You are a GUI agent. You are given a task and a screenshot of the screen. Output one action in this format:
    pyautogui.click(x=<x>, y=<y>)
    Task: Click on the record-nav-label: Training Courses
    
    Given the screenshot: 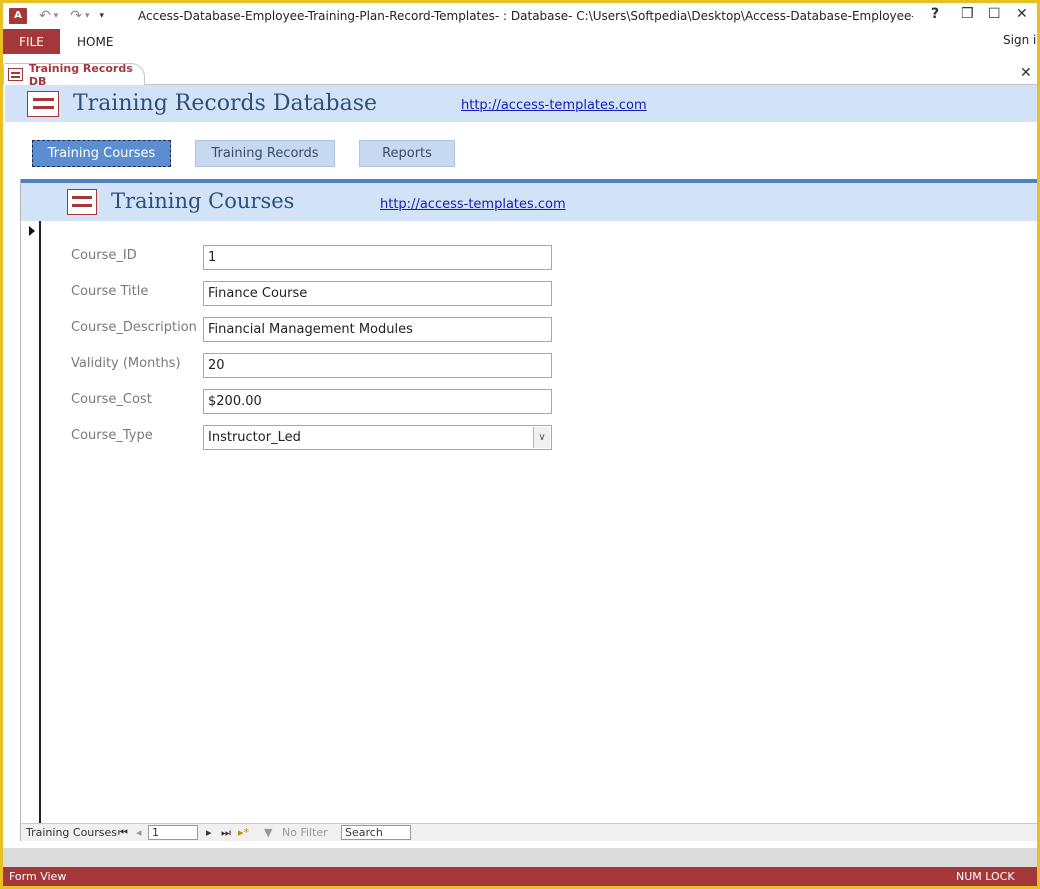 What is the action you would take?
    pyautogui.click(x=72, y=832)
    